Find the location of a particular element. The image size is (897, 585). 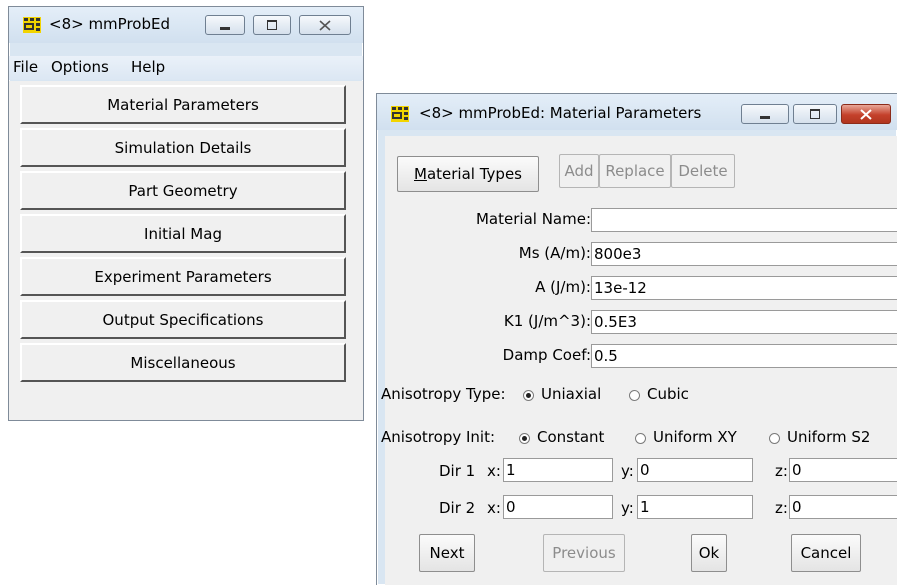

anisotropy-init-label: Anisotropy Init: is located at coordinates (438, 437).